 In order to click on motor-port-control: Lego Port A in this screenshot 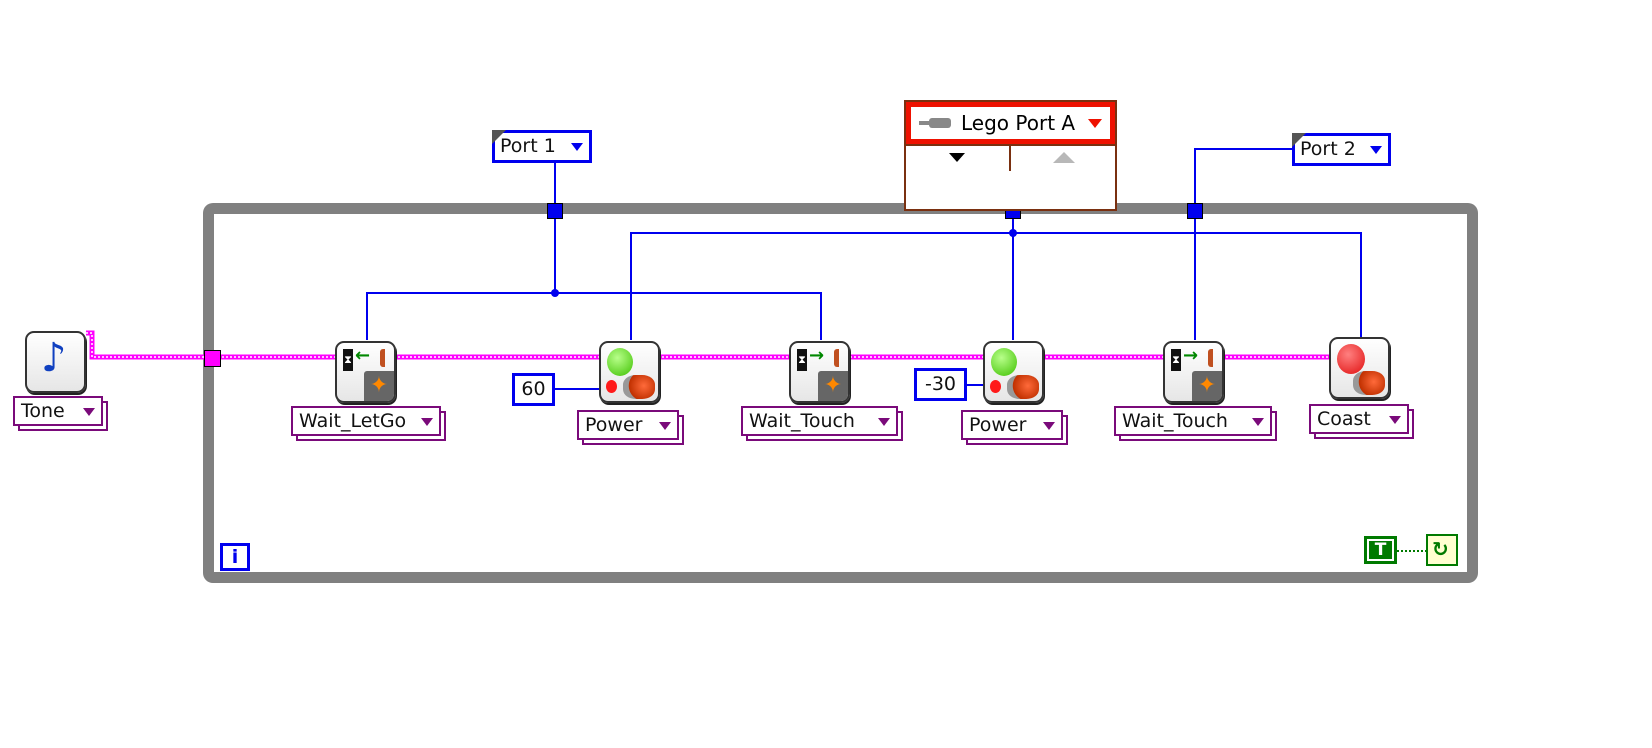, I will do `click(1010, 155)`.